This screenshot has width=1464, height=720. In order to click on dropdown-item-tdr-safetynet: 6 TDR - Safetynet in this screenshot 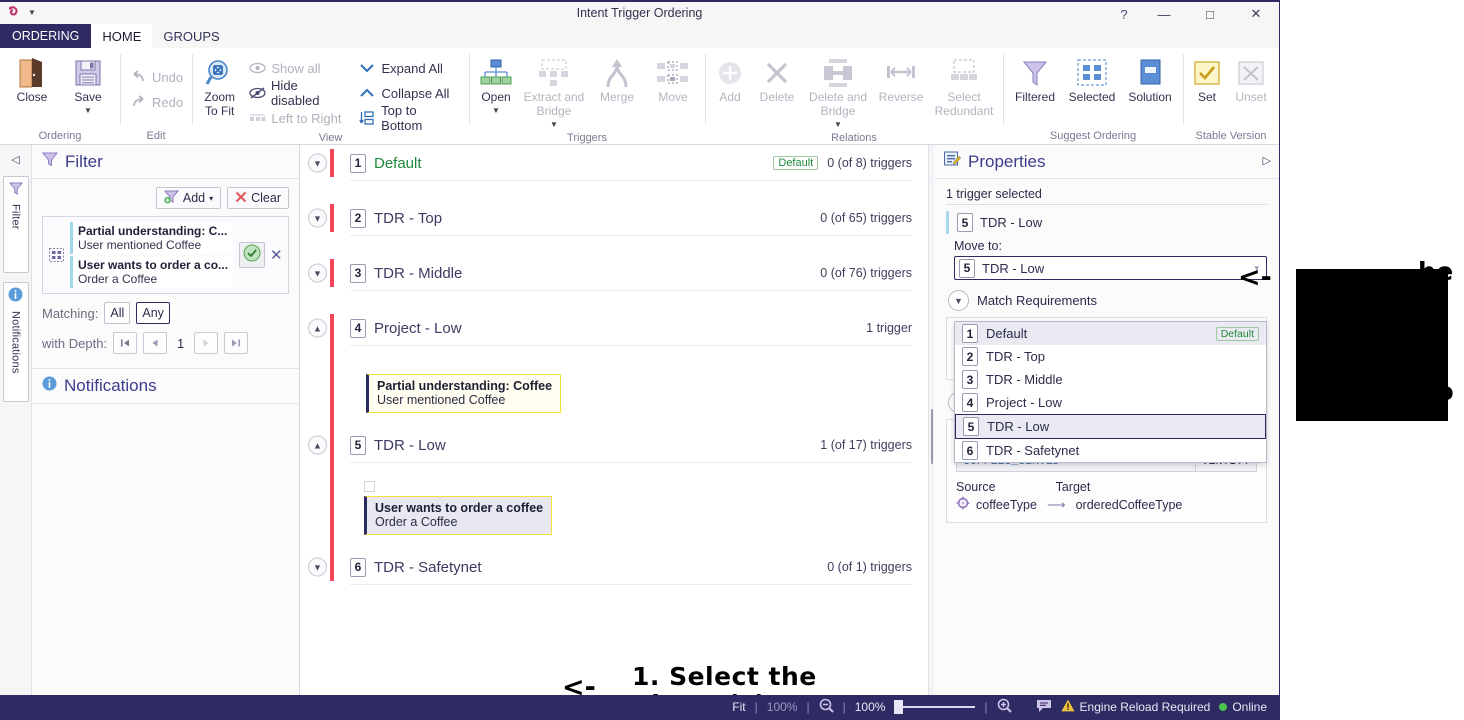, I will do `click(1110, 450)`.